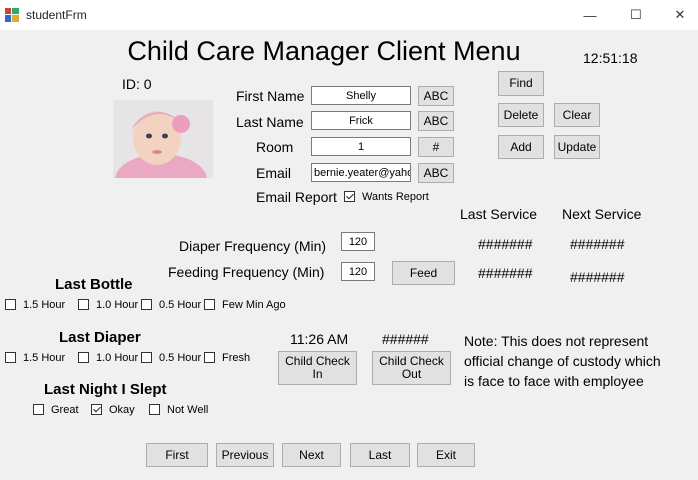 This screenshot has width=698, height=480. I want to click on diaper-frequency-label: Diaper Frequency (Min), so click(253, 246).